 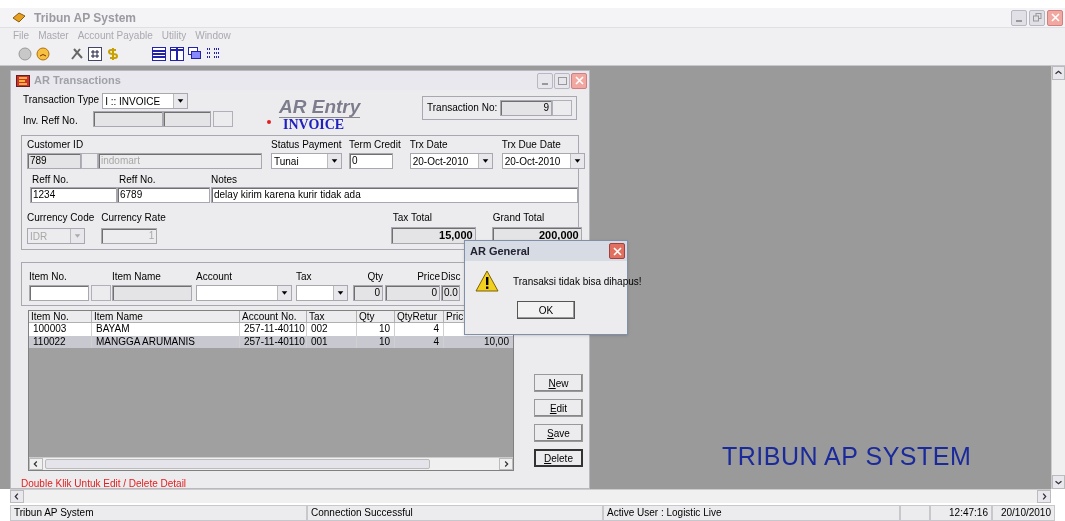 I want to click on field-label: Transaction No:, so click(x=463, y=108).